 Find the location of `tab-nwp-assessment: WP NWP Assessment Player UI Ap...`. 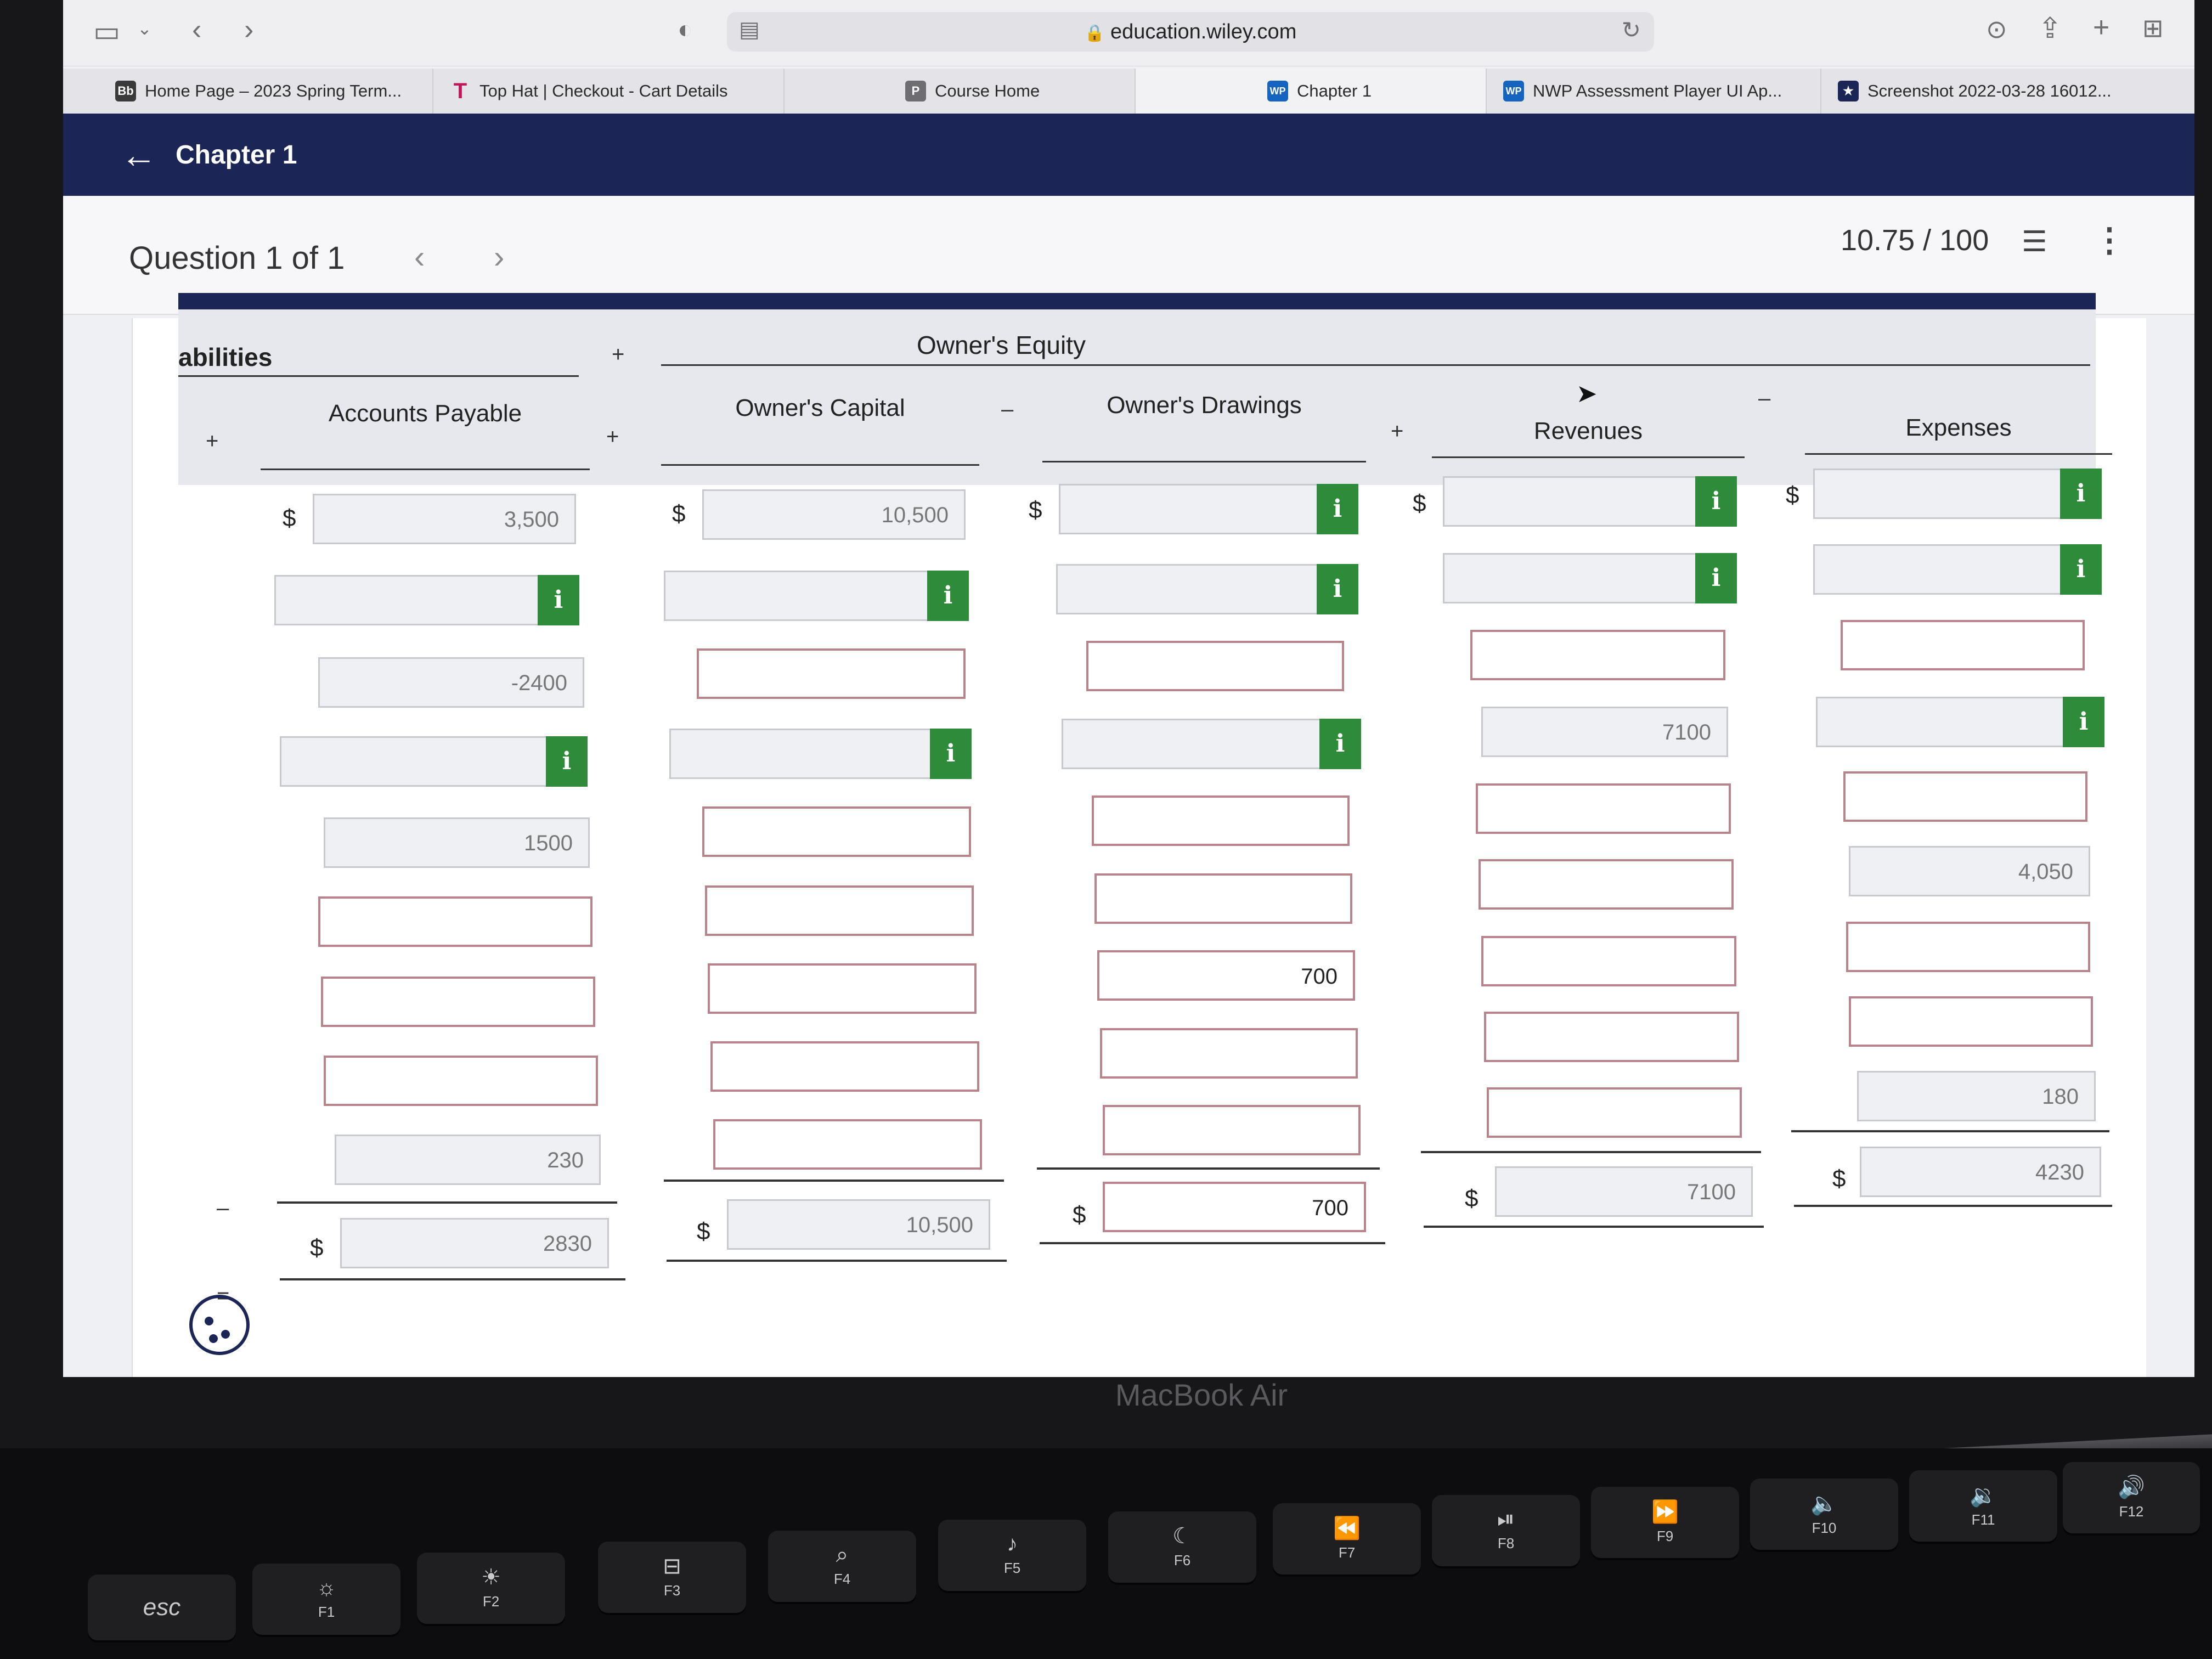

tab-nwp-assessment: WP NWP Assessment Player UI Ap... is located at coordinates (1654, 91).